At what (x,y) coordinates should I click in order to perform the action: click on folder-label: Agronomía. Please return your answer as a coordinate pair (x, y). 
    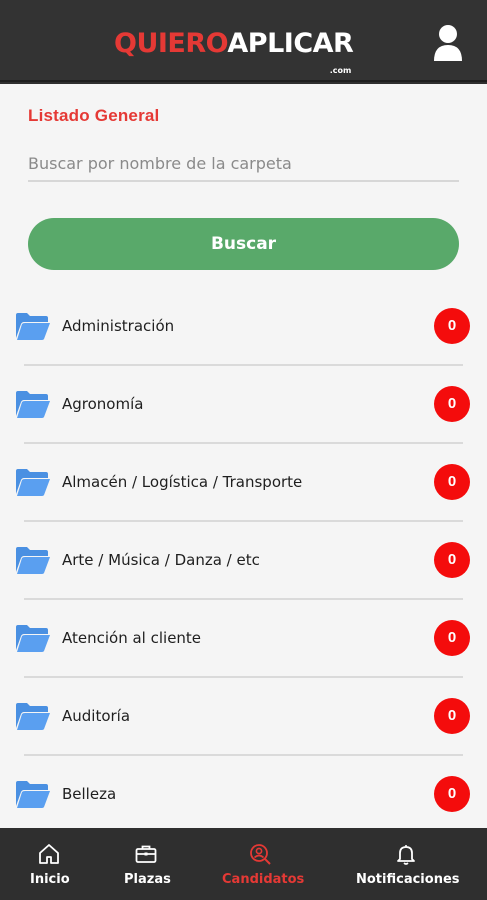
    Looking at the image, I should click on (103, 404).